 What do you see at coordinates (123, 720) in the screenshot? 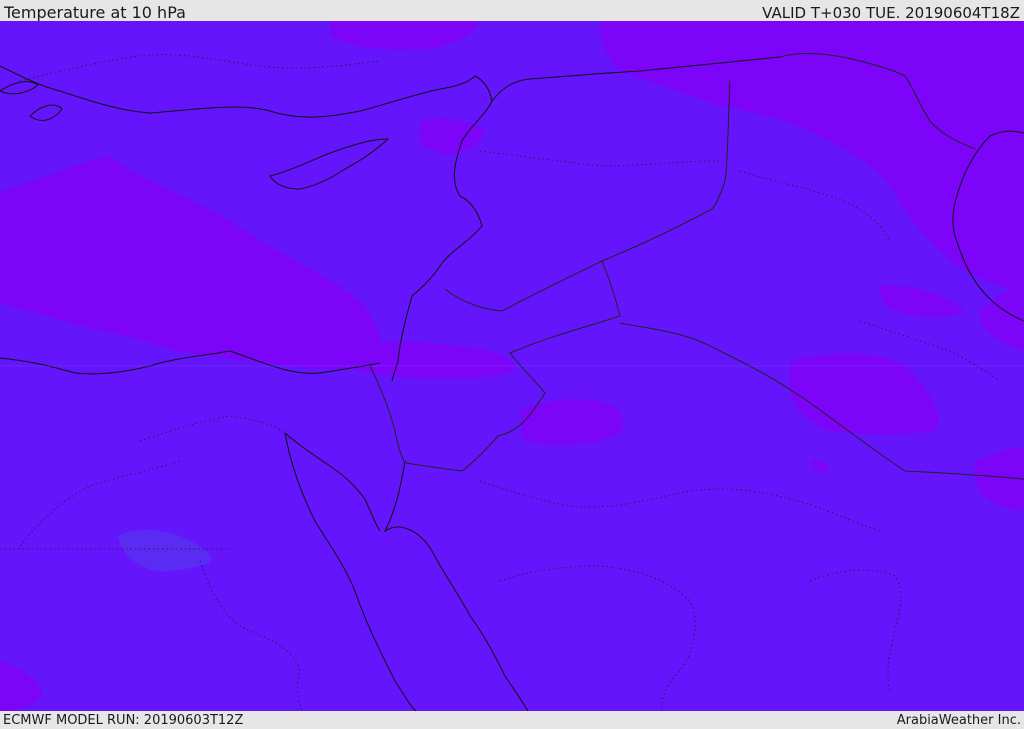
I see `model-run-label: ECMWF MODEL RUN: 20190603T12Z` at bounding box center [123, 720].